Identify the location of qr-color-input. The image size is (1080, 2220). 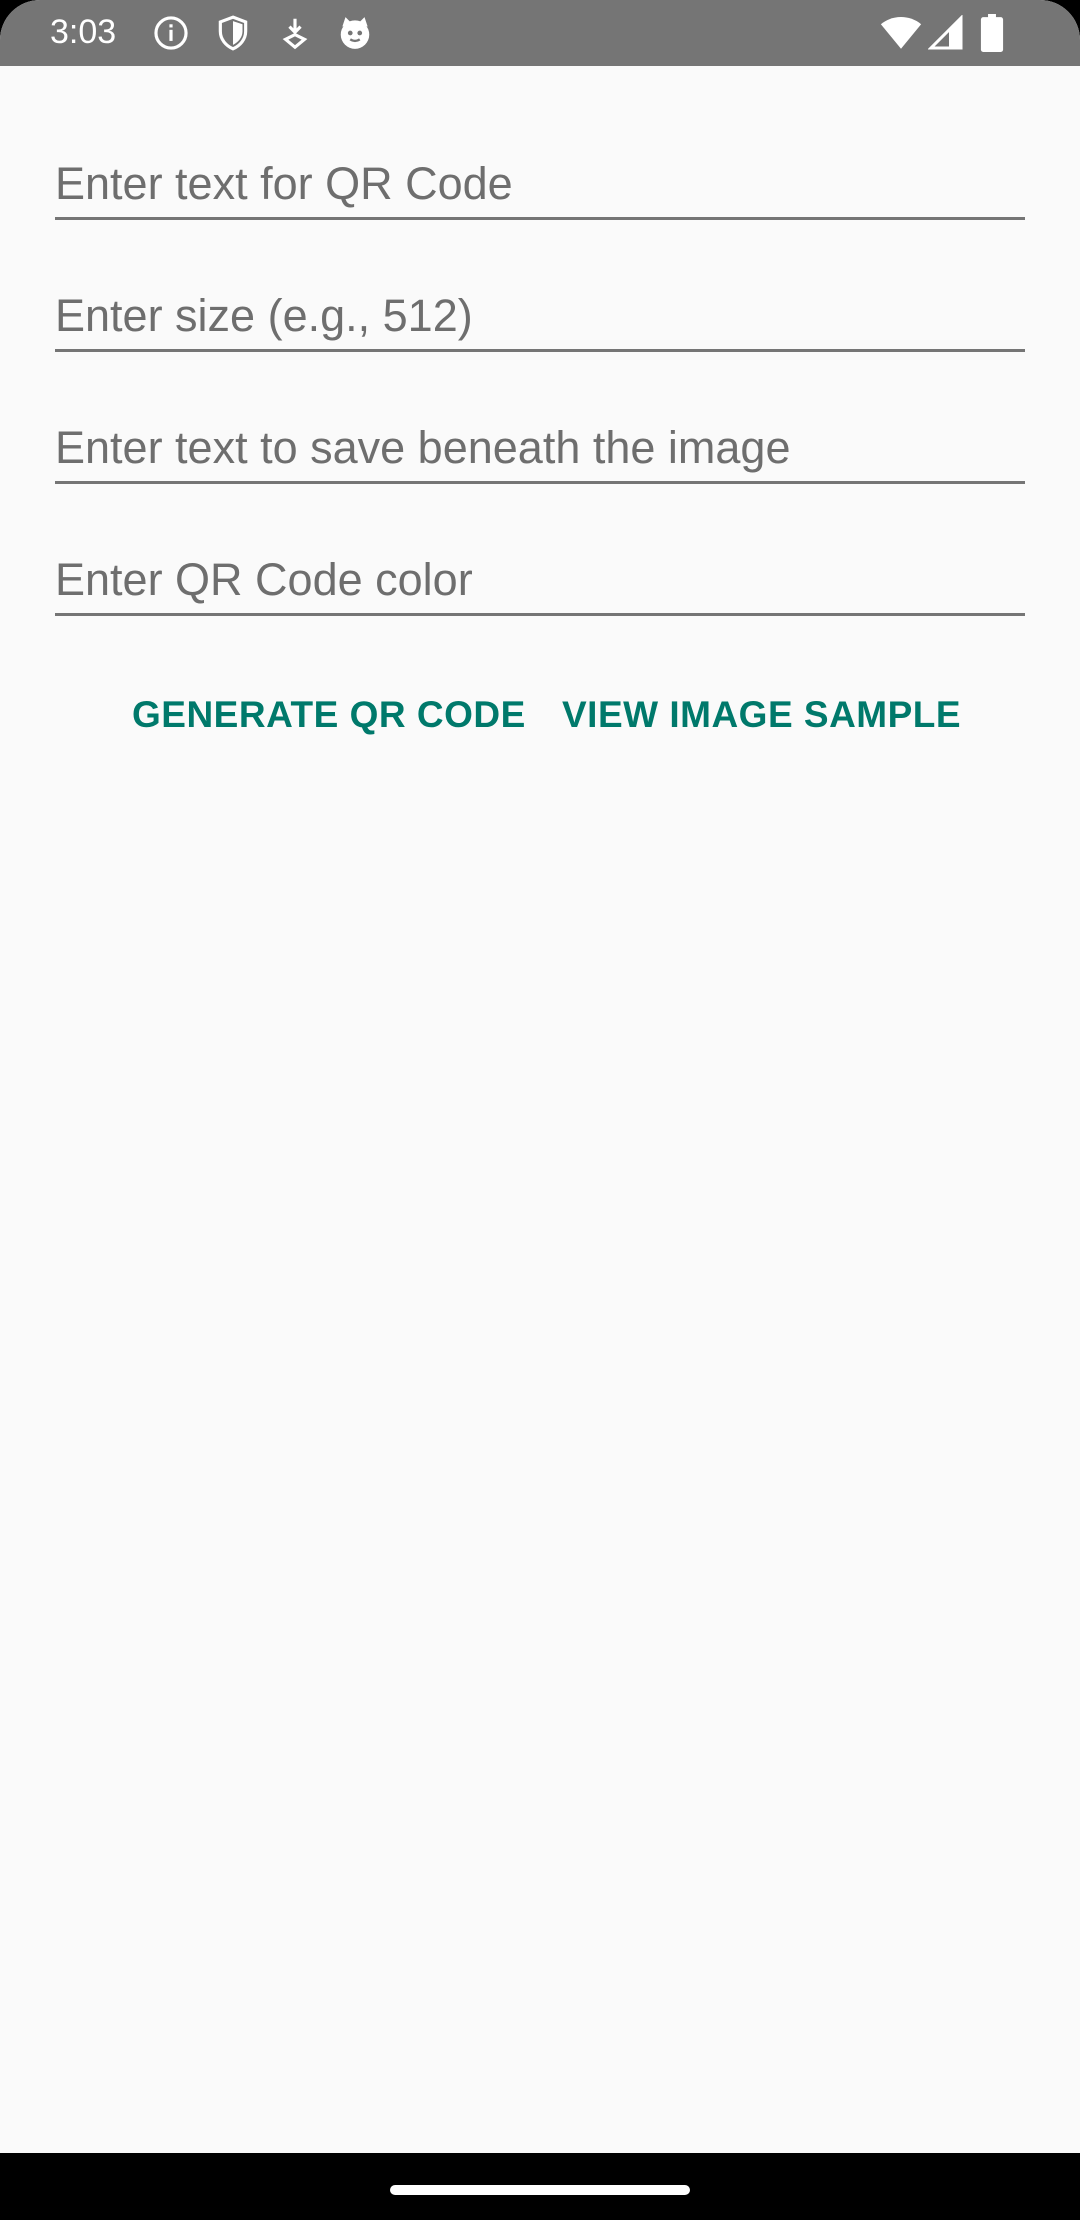
(540, 579).